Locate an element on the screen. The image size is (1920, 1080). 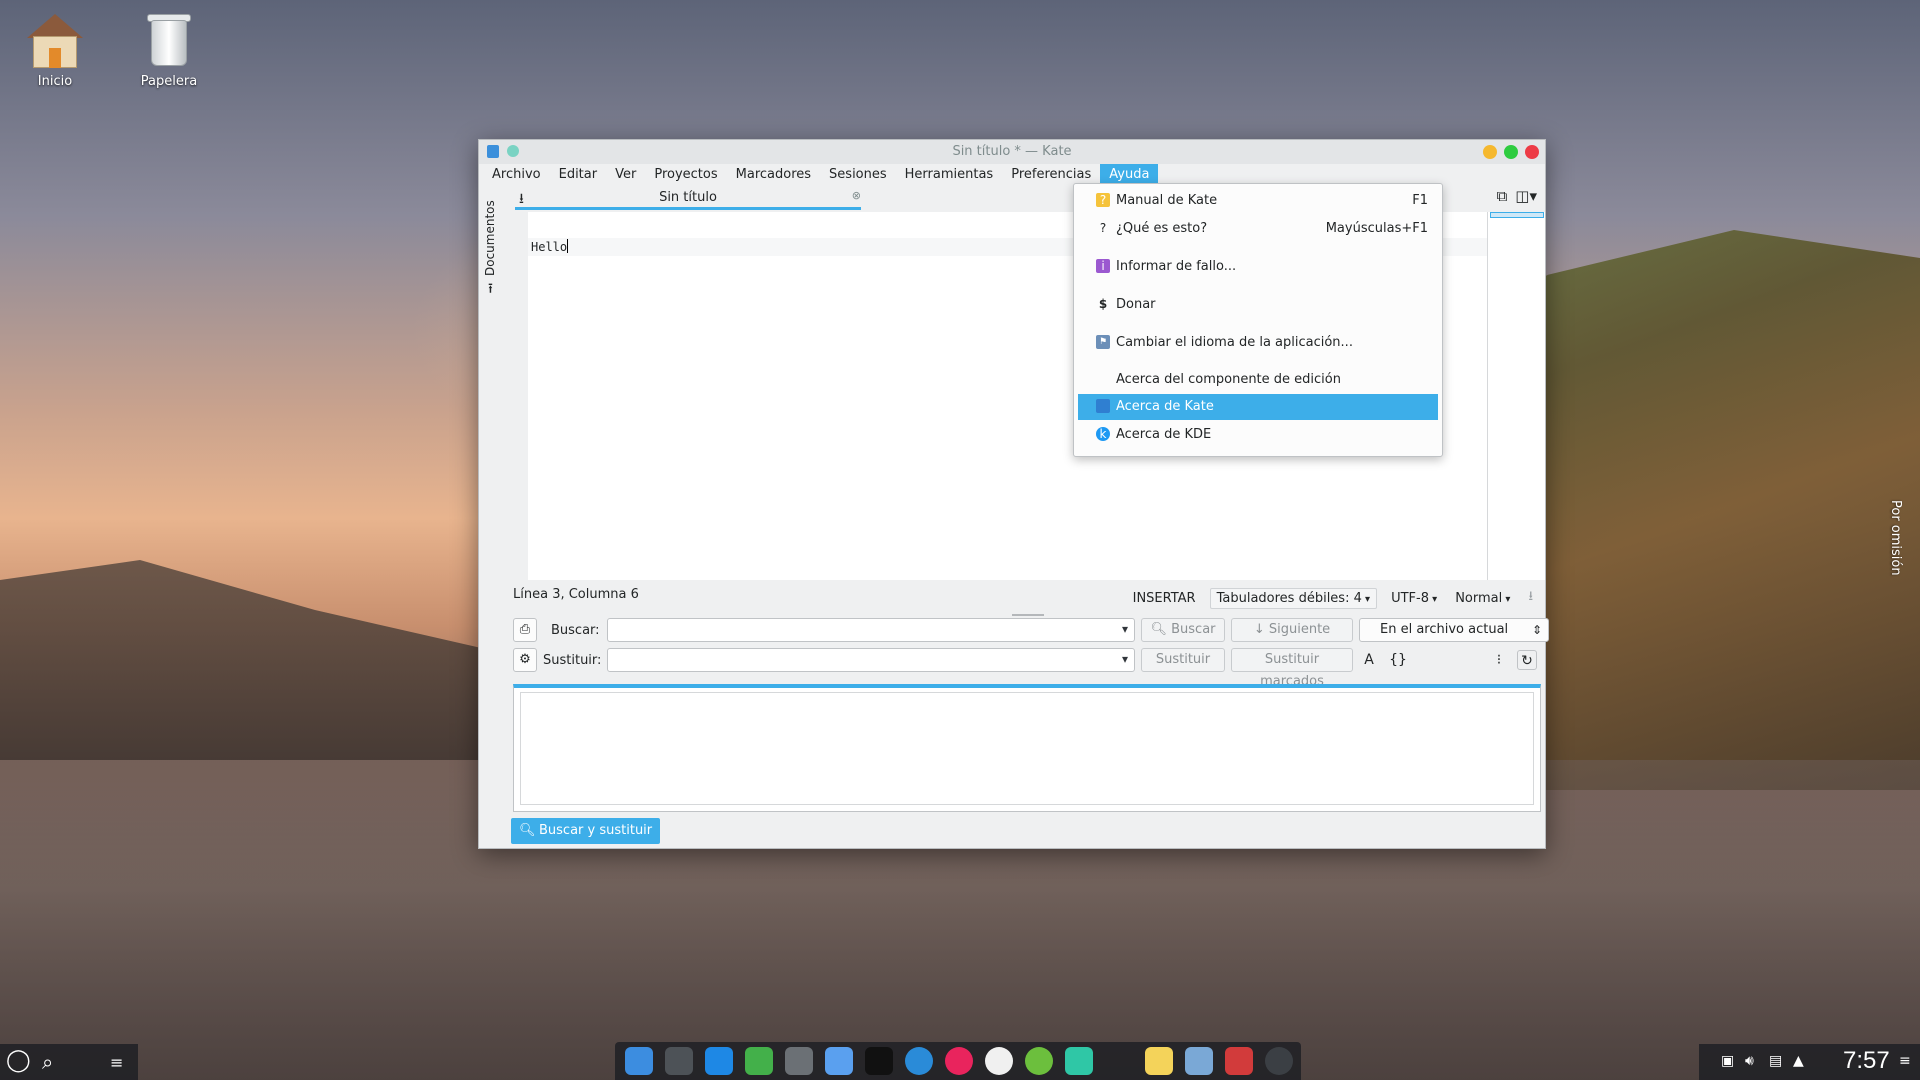
dock-files-icon is located at coordinates (639, 1061).